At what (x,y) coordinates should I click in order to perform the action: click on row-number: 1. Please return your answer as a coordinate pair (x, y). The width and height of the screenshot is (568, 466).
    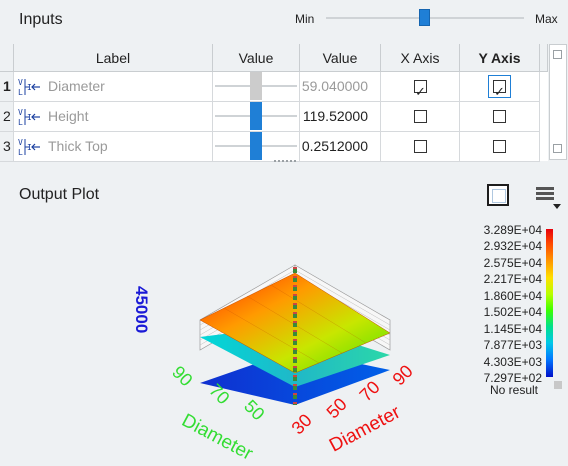
    Looking at the image, I should click on (7, 87).